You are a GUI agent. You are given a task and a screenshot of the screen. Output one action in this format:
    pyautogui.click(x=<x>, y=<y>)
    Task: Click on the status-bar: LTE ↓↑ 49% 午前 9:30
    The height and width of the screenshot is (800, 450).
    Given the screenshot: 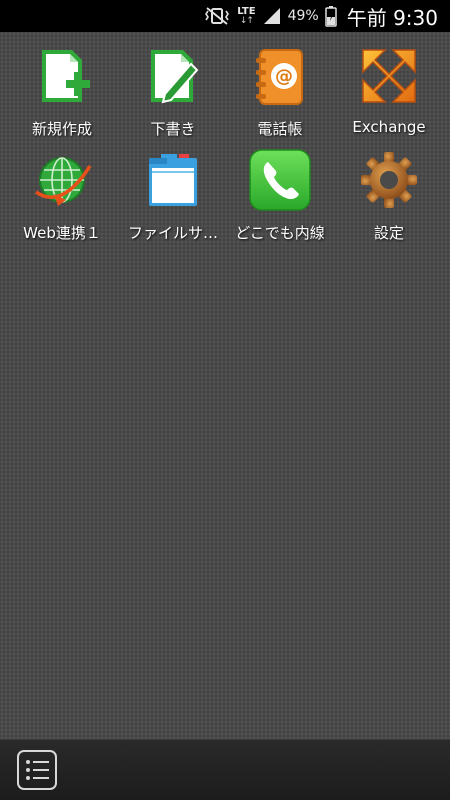 What is the action you would take?
    pyautogui.click(x=225, y=16)
    